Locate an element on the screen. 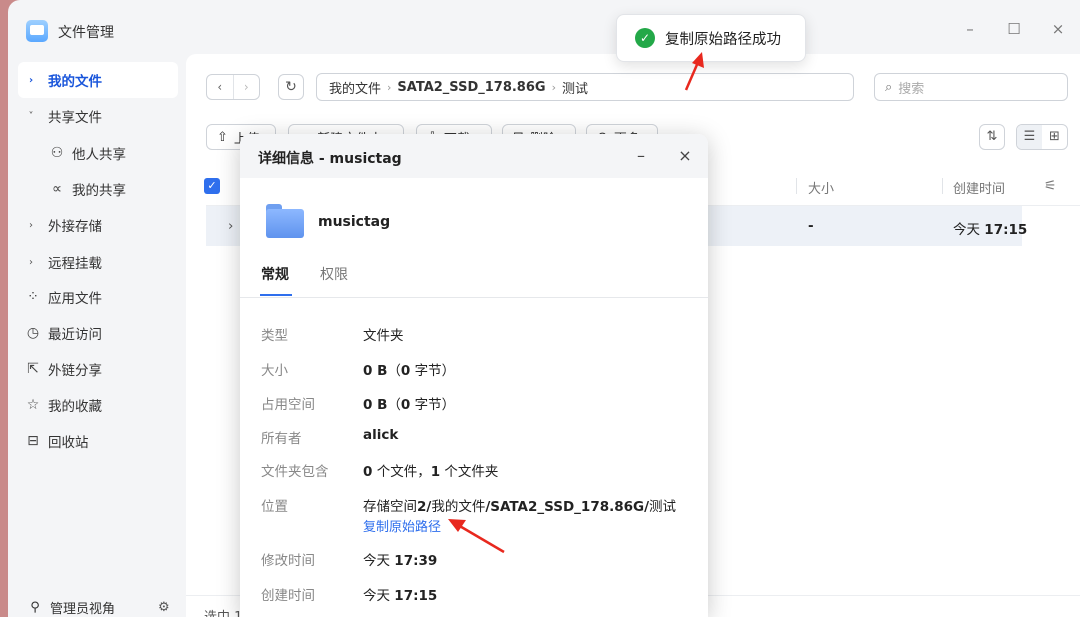 This screenshot has width=1080, height=617. column-settings-icon: ⚟ is located at coordinates (1050, 186).